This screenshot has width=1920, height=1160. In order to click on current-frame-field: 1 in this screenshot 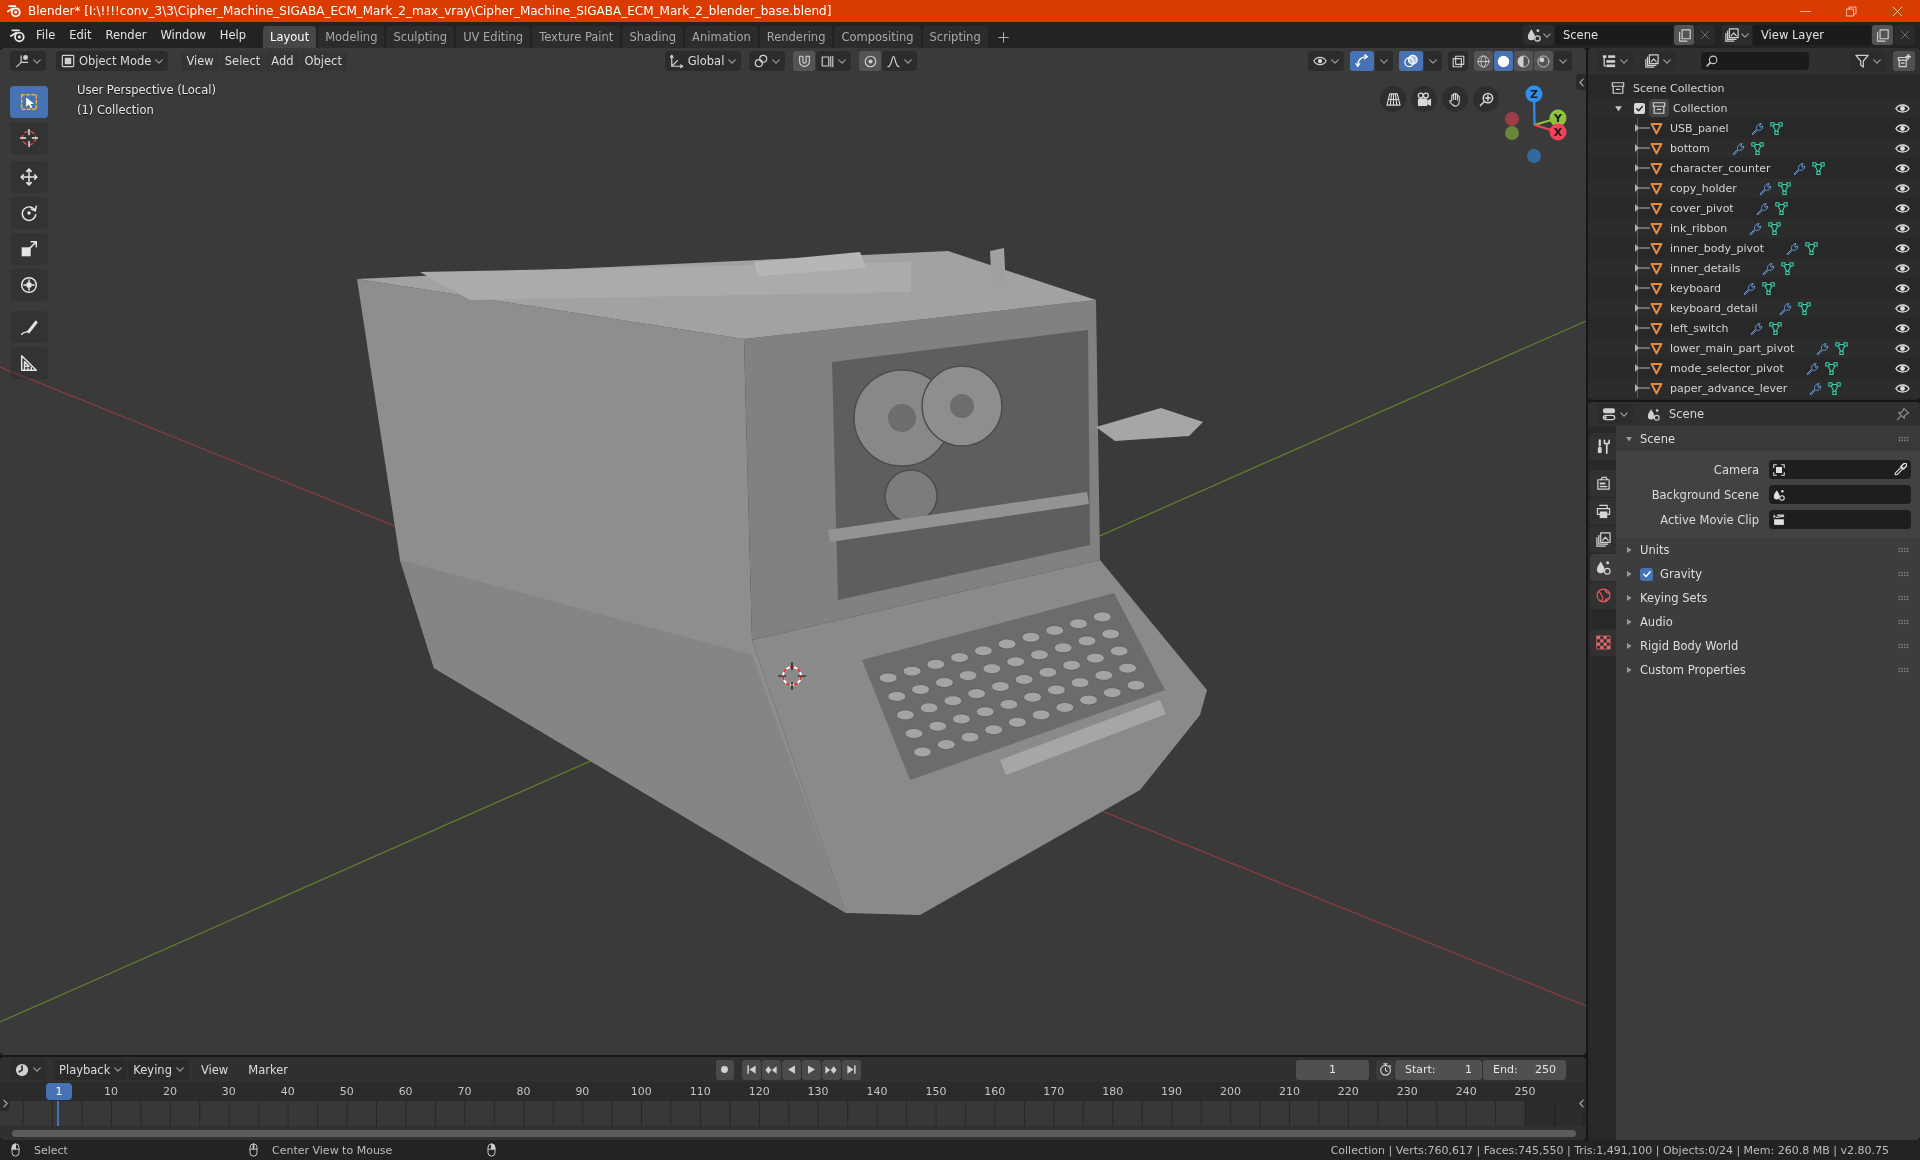, I will do `click(1332, 1069)`.